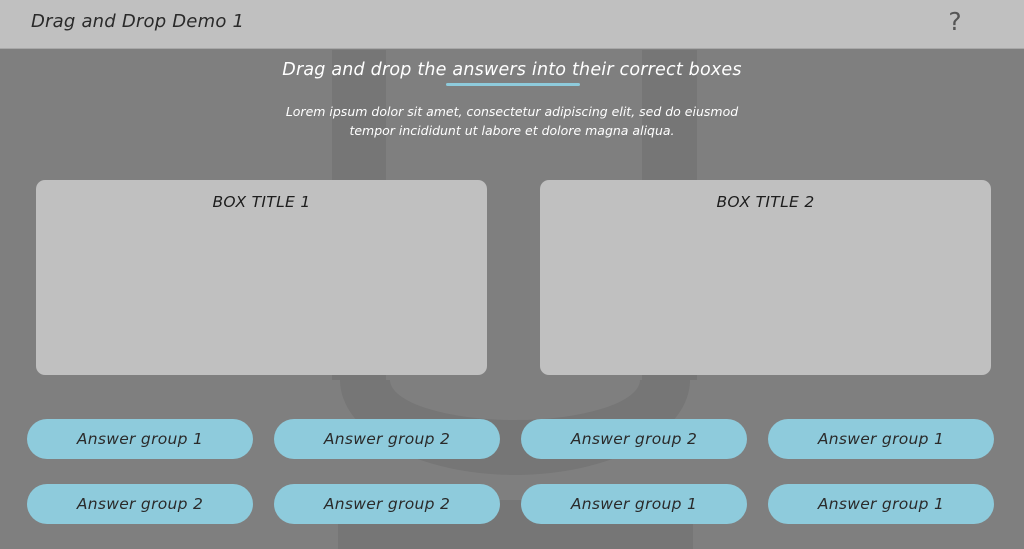  What do you see at coordinates (513, 84) in the screenshot?
I see `instruction-underline` at bounding box center [513, 84].